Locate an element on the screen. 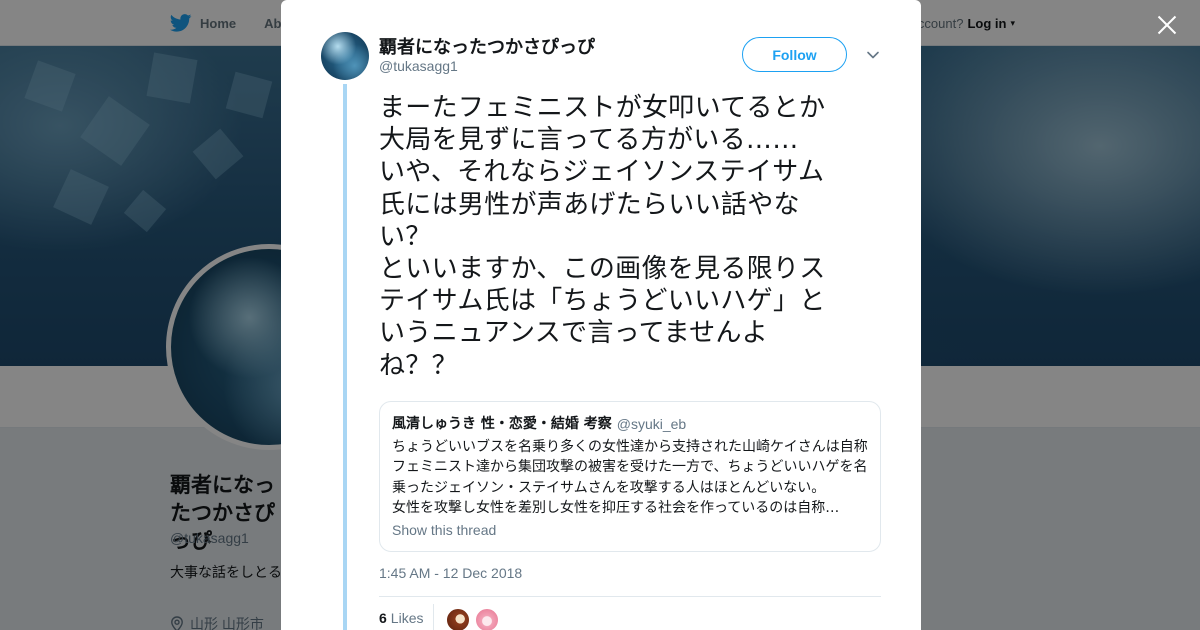 This screenshot has height=630, width=1200. quoted-author-handle: @syuki_eb is located at coordinates (651, 424).